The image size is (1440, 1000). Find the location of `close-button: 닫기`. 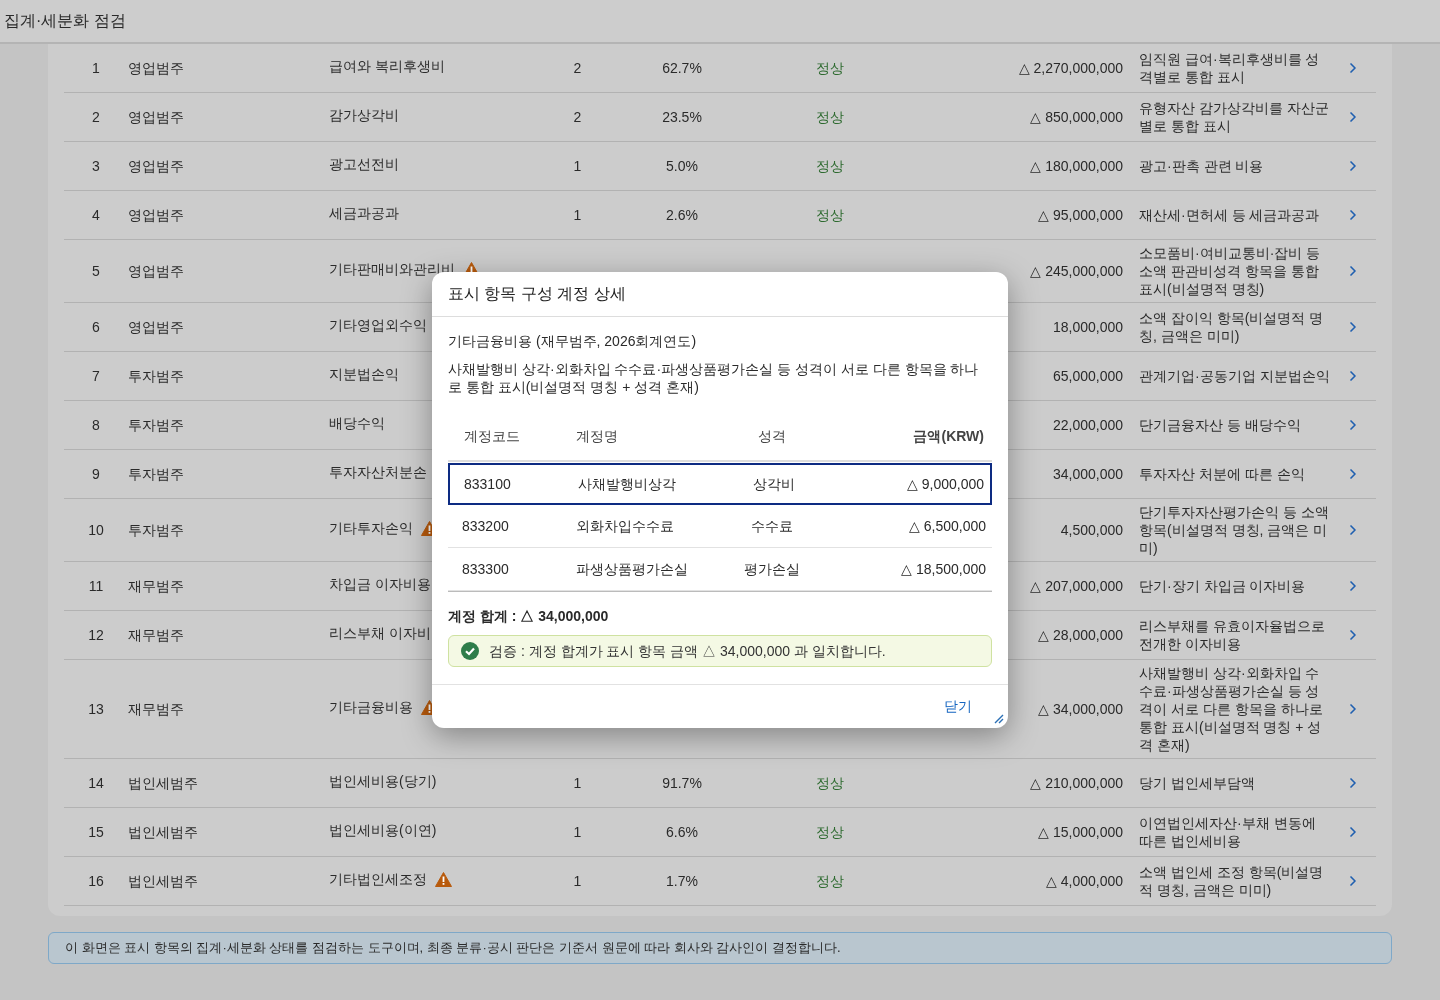

close-button: 닫기 is located at coordinates (958, 706).